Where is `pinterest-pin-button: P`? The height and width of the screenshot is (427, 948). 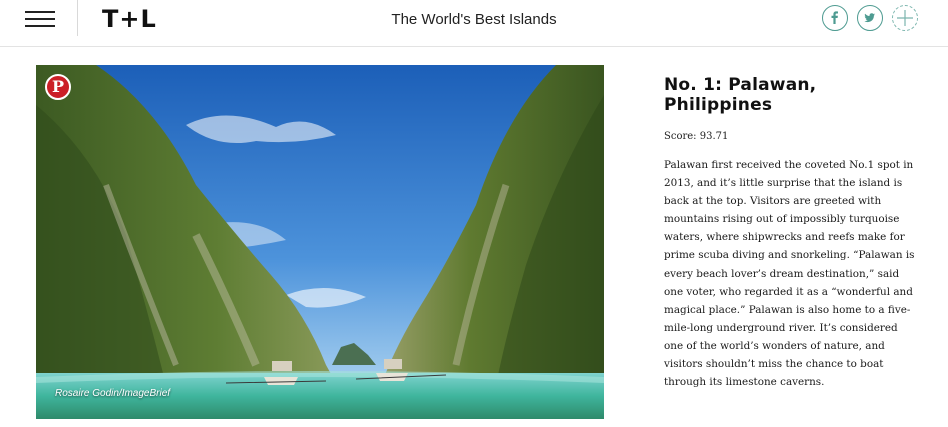 pinterest-pin-button: P is located at coordinates (58, 87).